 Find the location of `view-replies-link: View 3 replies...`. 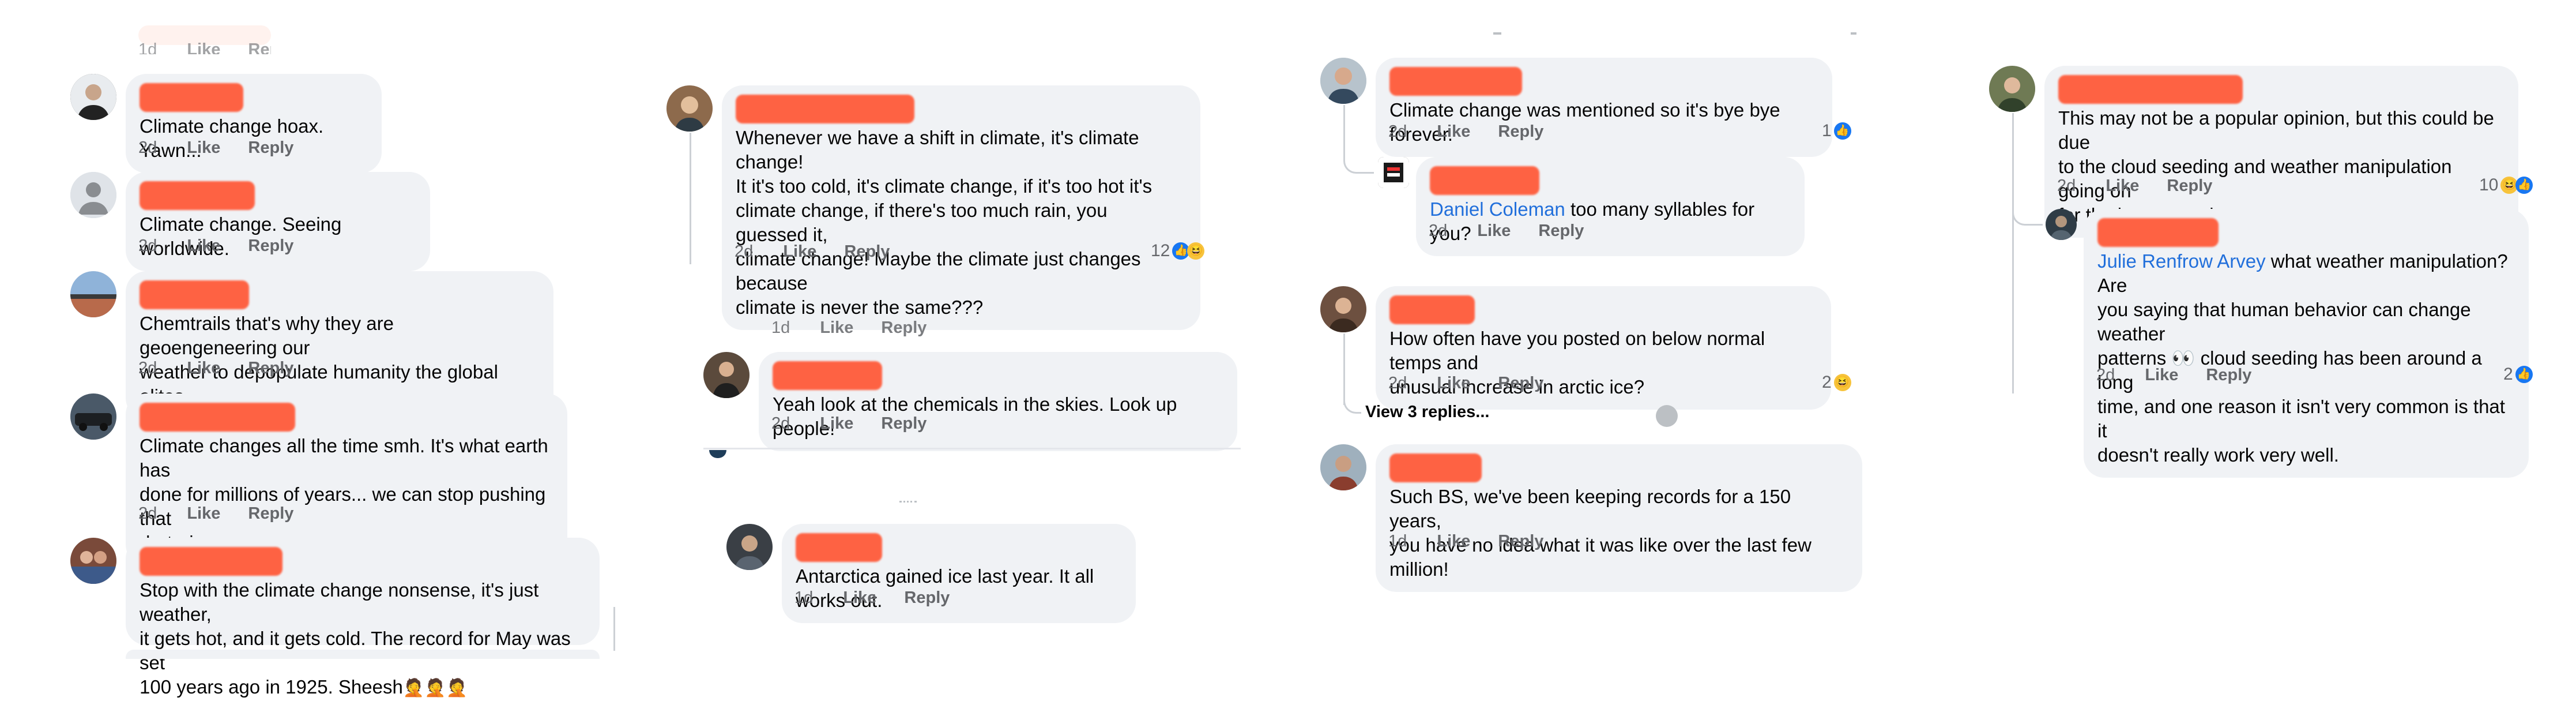

view-replies-link: View 3 replies... is located at coordinates (1427, 412).